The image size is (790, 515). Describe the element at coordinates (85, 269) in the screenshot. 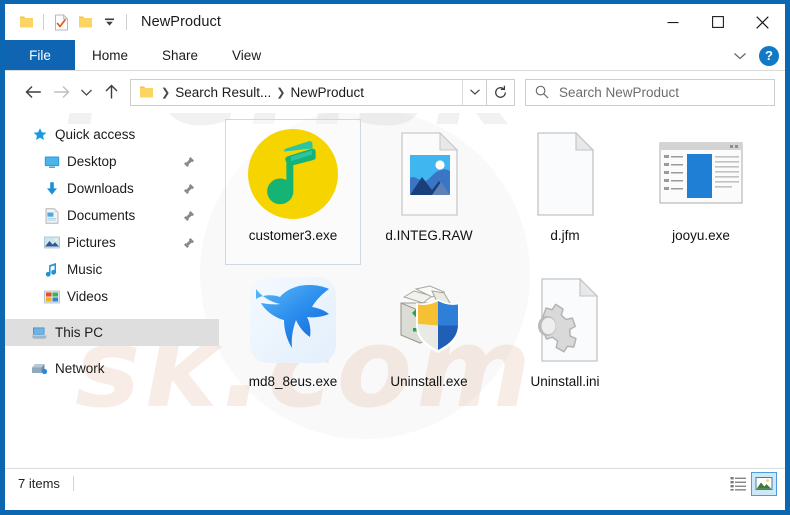

I see `sidebar-label: Music` at that location.